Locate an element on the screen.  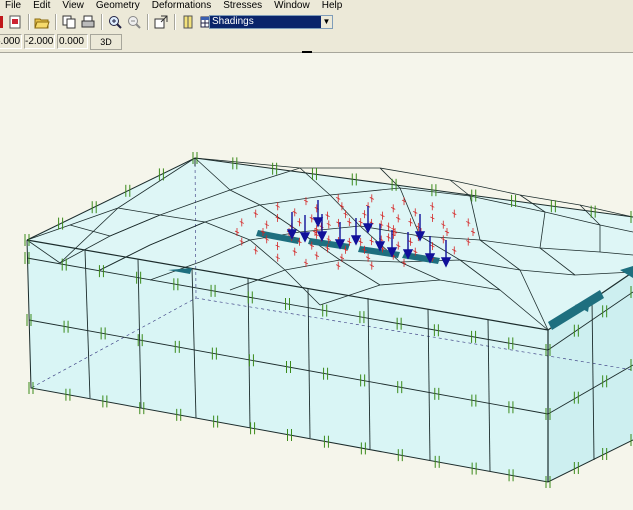
display-type-value: Shadings is located at coordinates (233, 21).